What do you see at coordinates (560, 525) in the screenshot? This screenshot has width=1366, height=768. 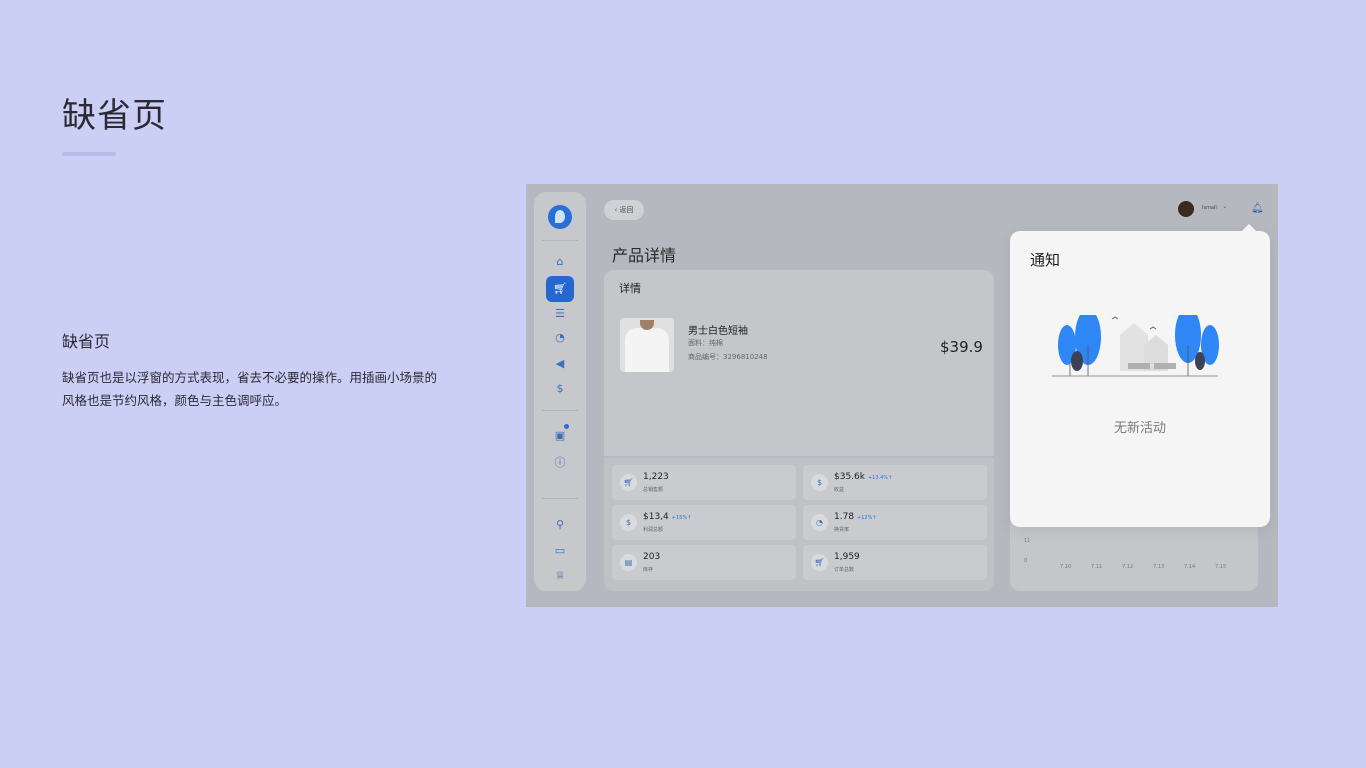 I see `plug-icon: ⚲` at bounding box center [560, 525].